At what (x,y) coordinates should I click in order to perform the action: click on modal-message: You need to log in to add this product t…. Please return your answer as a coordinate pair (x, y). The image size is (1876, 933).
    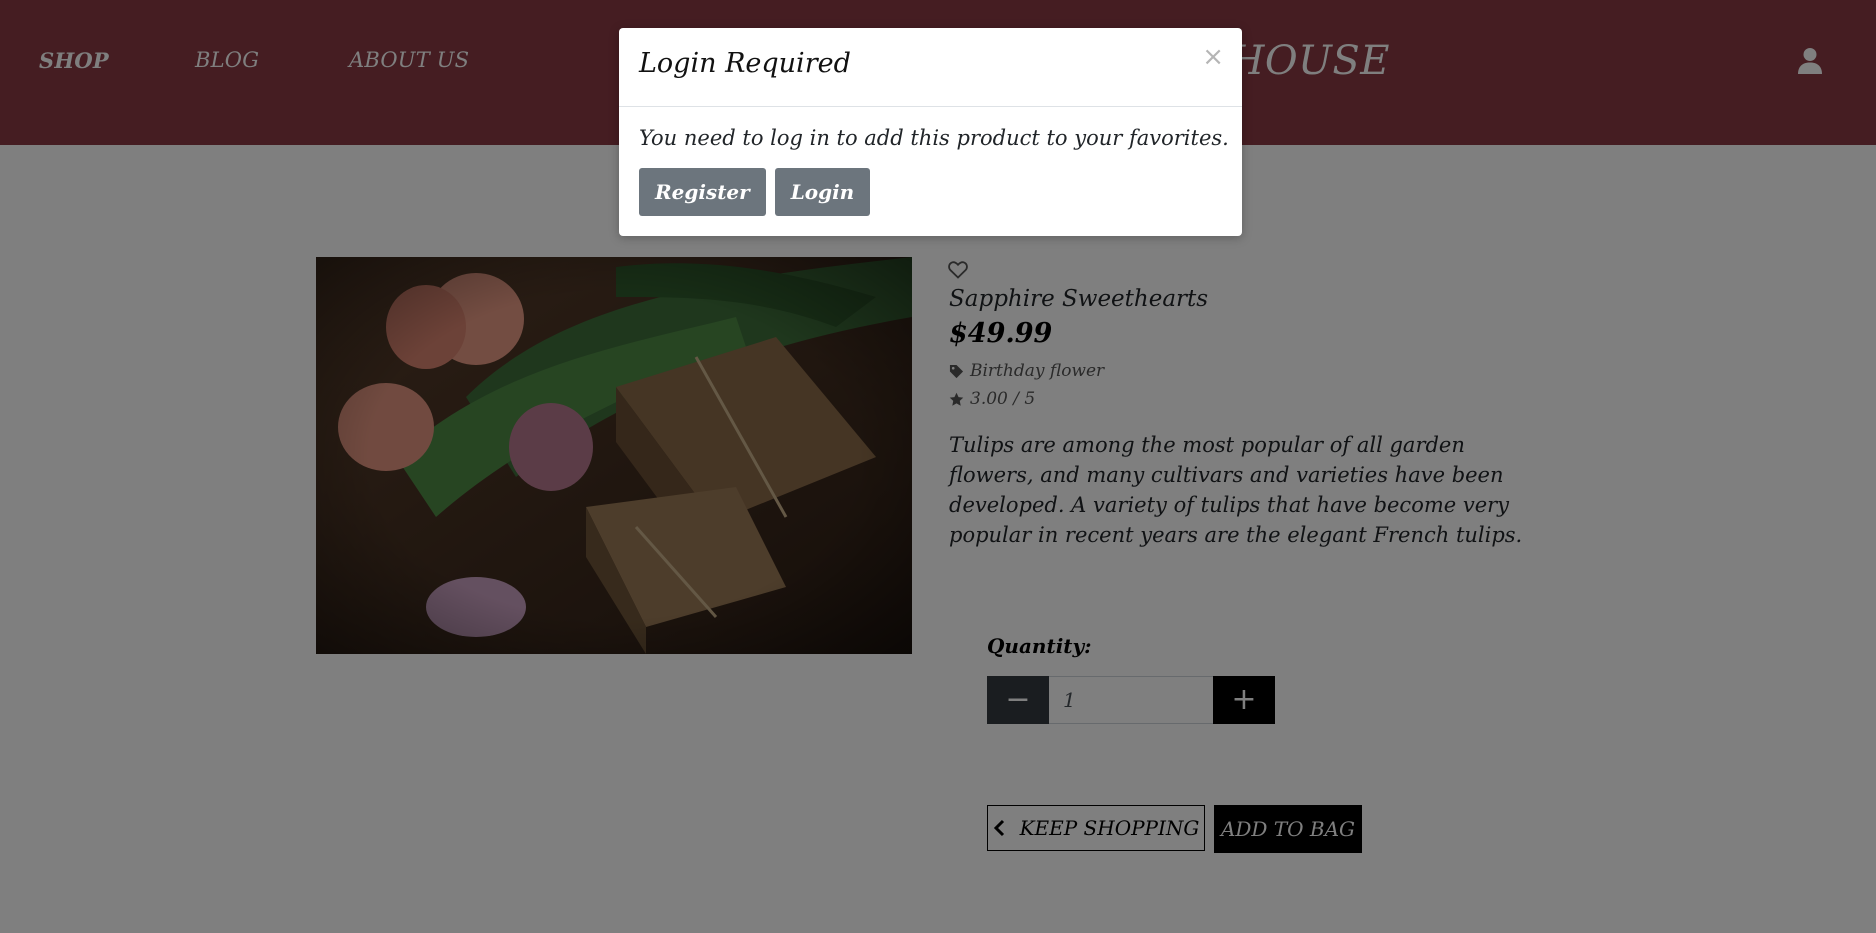
    Looking at the image, I should click on (934, 138).